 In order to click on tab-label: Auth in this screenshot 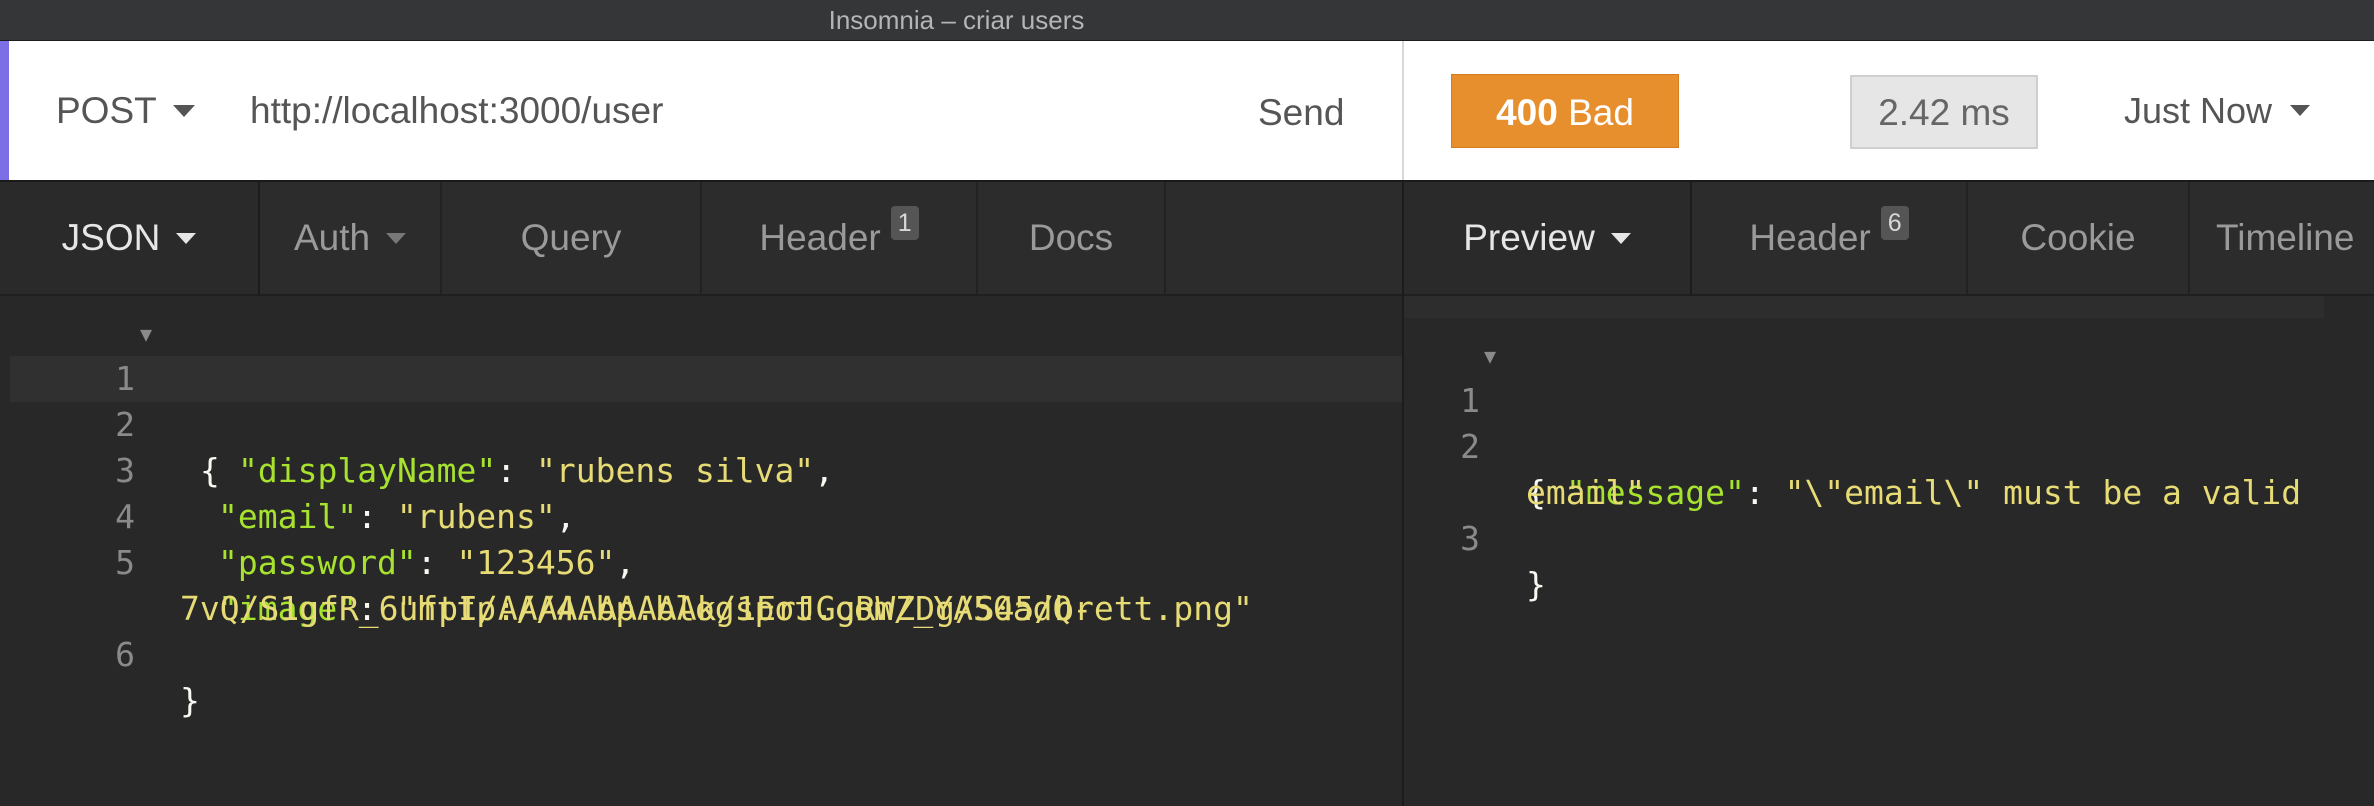, I will do `click(332, 237)`.